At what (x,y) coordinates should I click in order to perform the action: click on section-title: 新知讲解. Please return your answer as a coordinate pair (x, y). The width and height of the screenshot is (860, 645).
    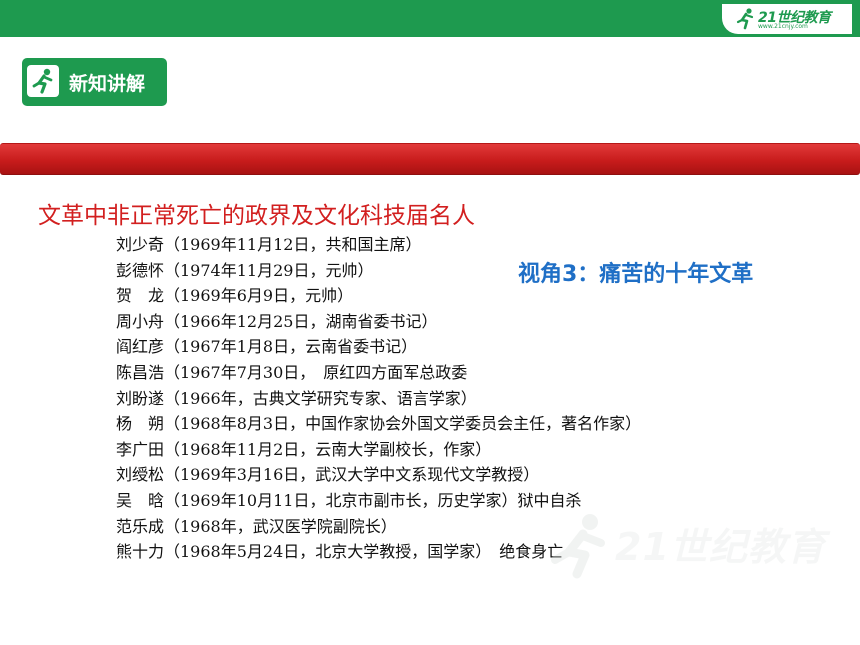
    Looking at the image, I should click on (107, 84).